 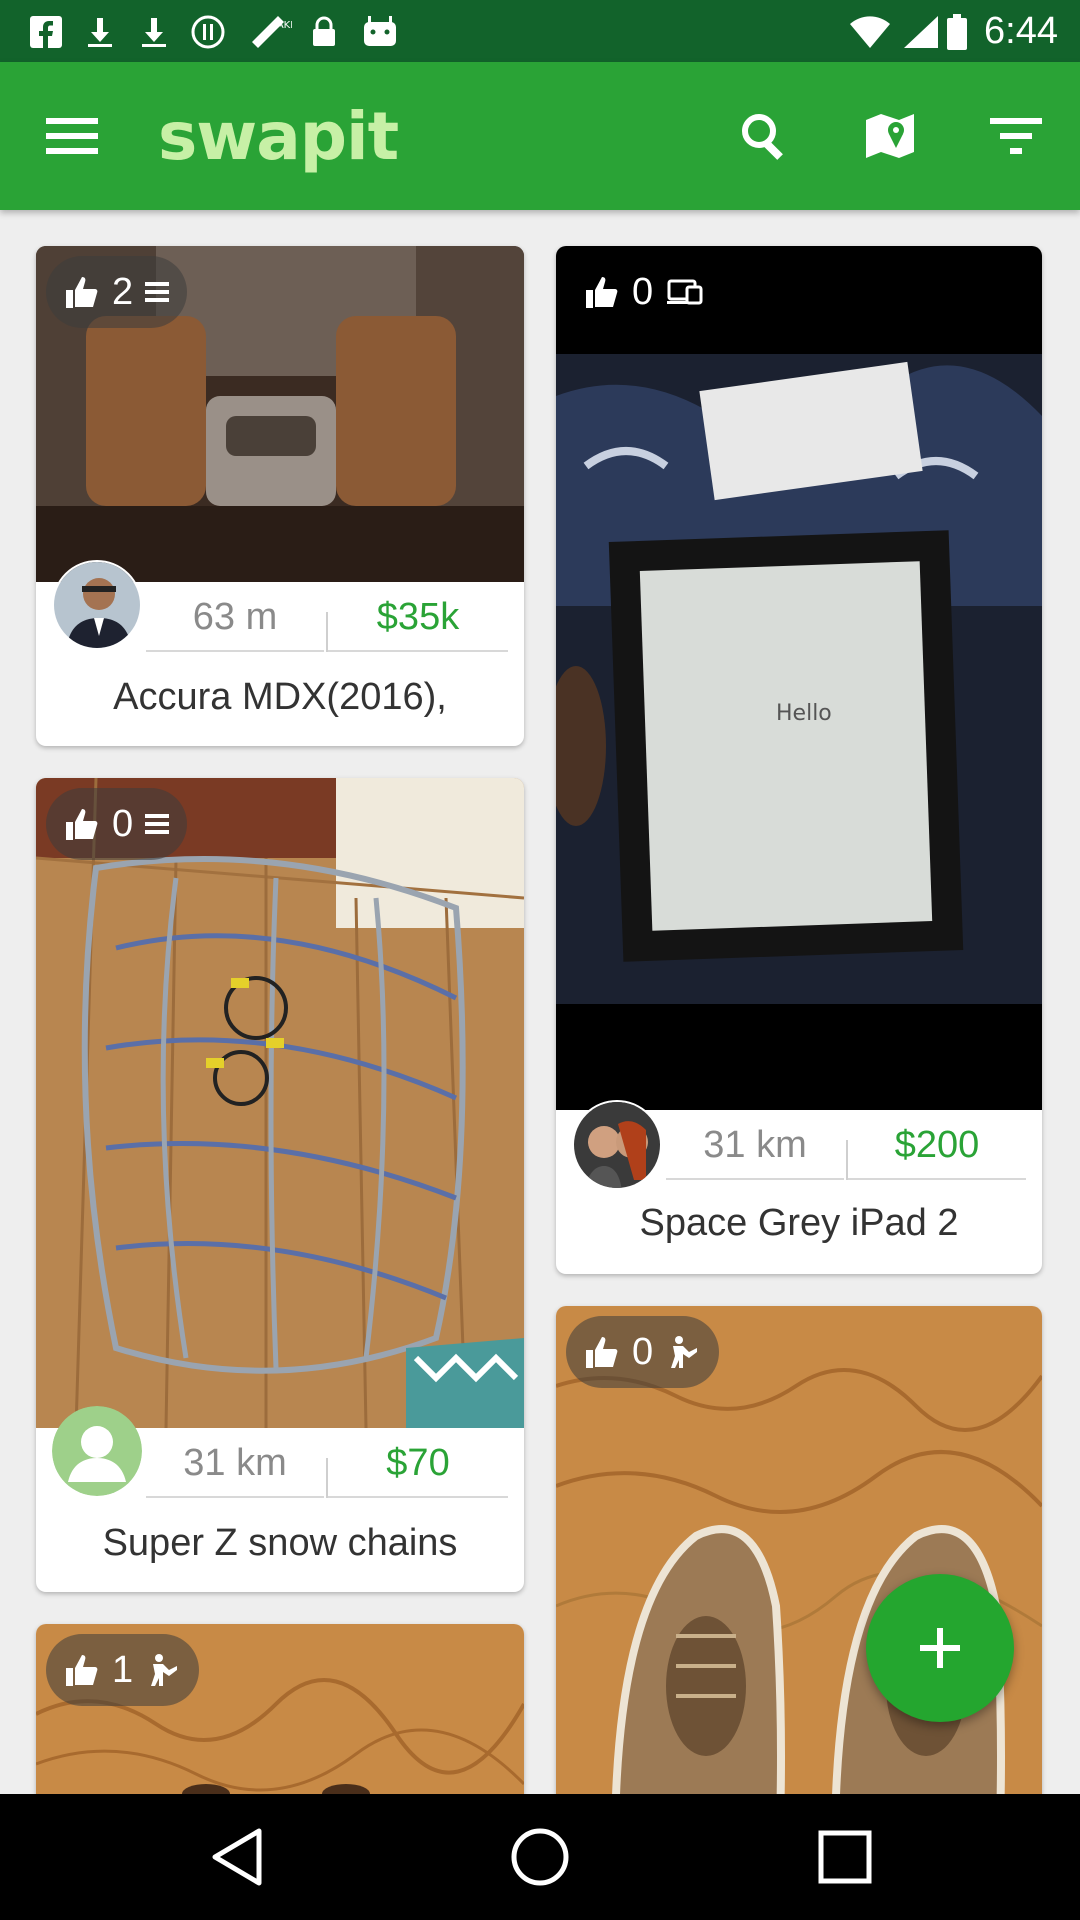 I want to click on filter-button, so click(x=1016, y=136).